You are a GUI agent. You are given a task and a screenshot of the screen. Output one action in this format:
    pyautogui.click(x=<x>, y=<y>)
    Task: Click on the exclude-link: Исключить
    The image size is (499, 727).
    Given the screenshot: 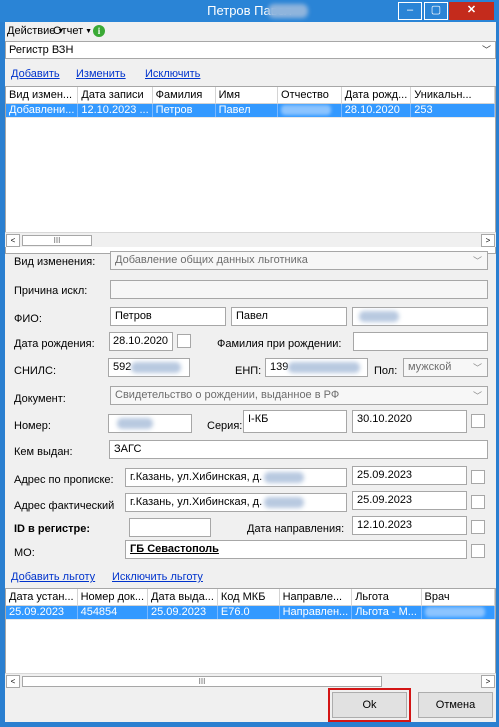 What is the action you would take?
    pyautogui.click(x=172, y=74)
    